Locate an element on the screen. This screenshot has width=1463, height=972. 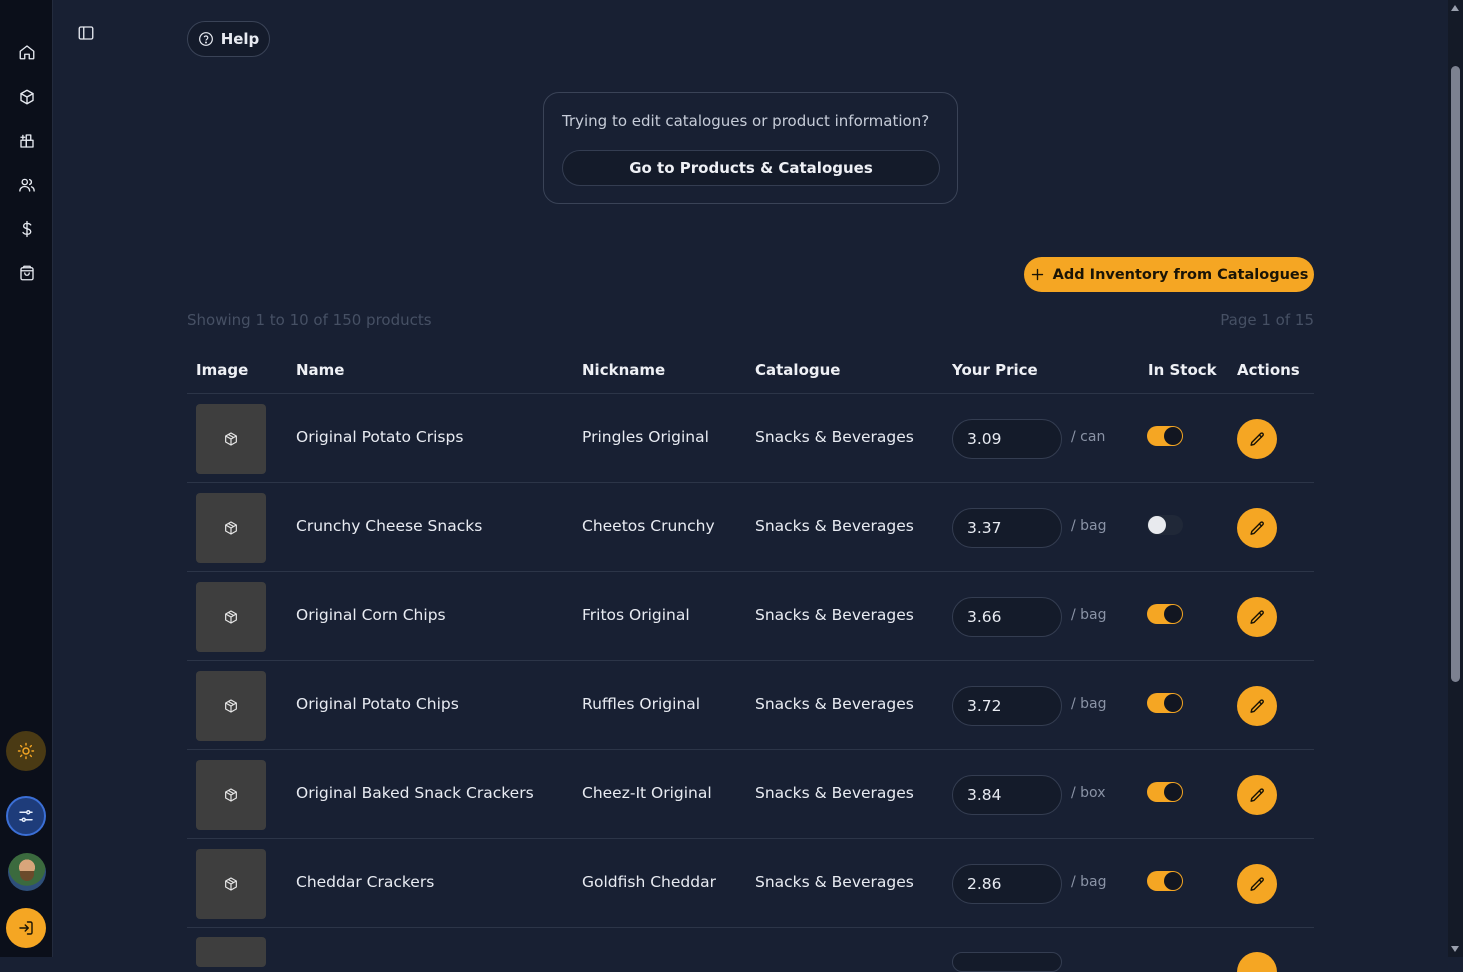
settings-sliders-button is located at coordinates (26, 816).